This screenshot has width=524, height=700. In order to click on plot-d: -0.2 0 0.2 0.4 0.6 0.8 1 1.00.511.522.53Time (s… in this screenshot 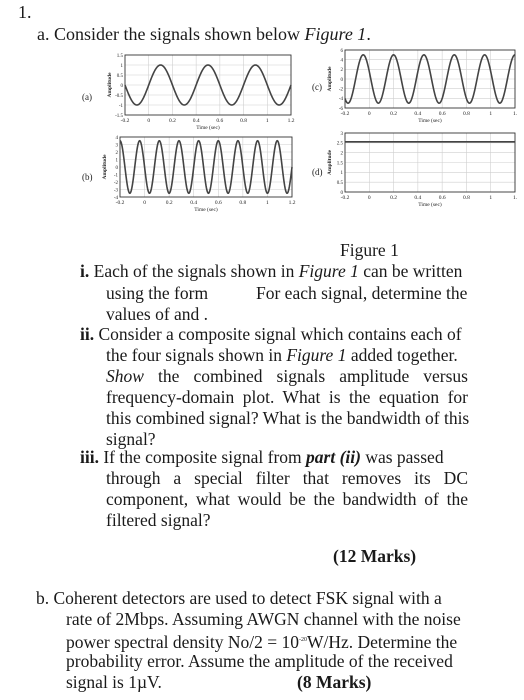, I will do `click(422, 170)`.